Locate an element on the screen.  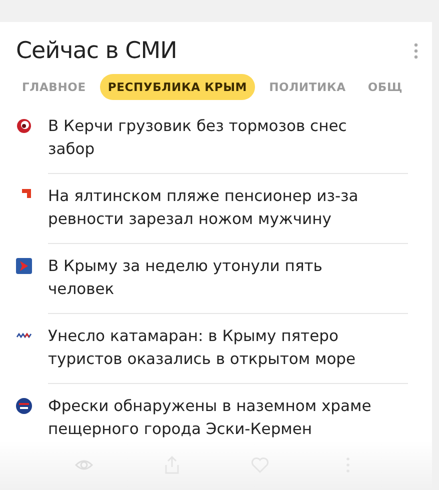
news-headline: На ялтинском пляже пенсионер из-за ревности зарезал ножом мужчину is located at coordinates (216, 208).